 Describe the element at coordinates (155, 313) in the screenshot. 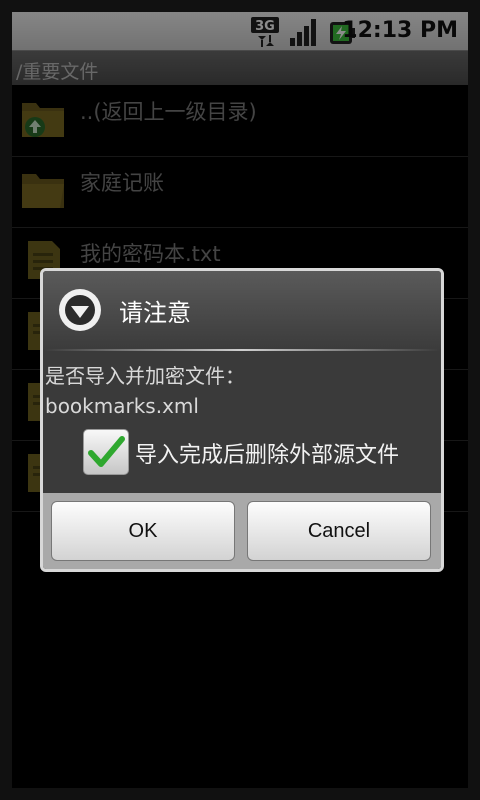

I see `dialog-title: 请注意` at that location.